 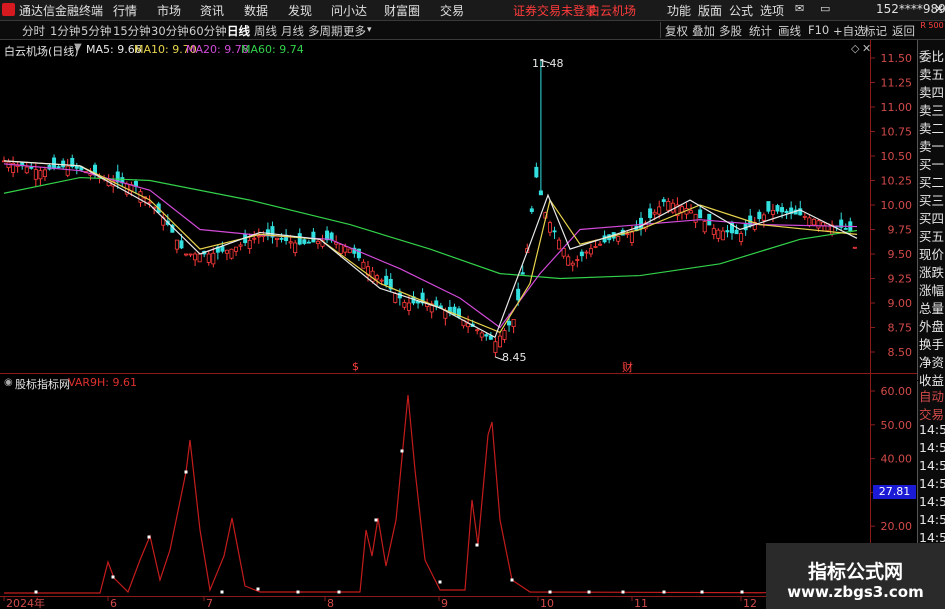 I want to click on minimize-icon: ▭, so click(x=825, y=8).